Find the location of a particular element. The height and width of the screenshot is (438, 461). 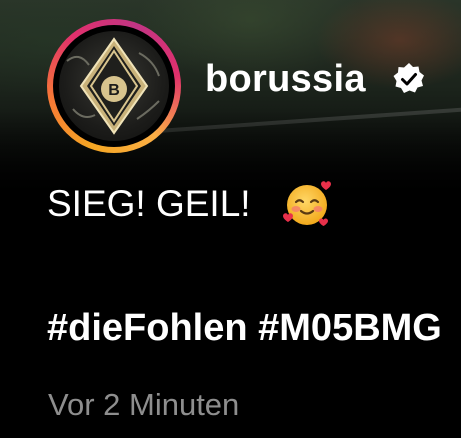

avatar-image: B is located at coordinates (114, 86).